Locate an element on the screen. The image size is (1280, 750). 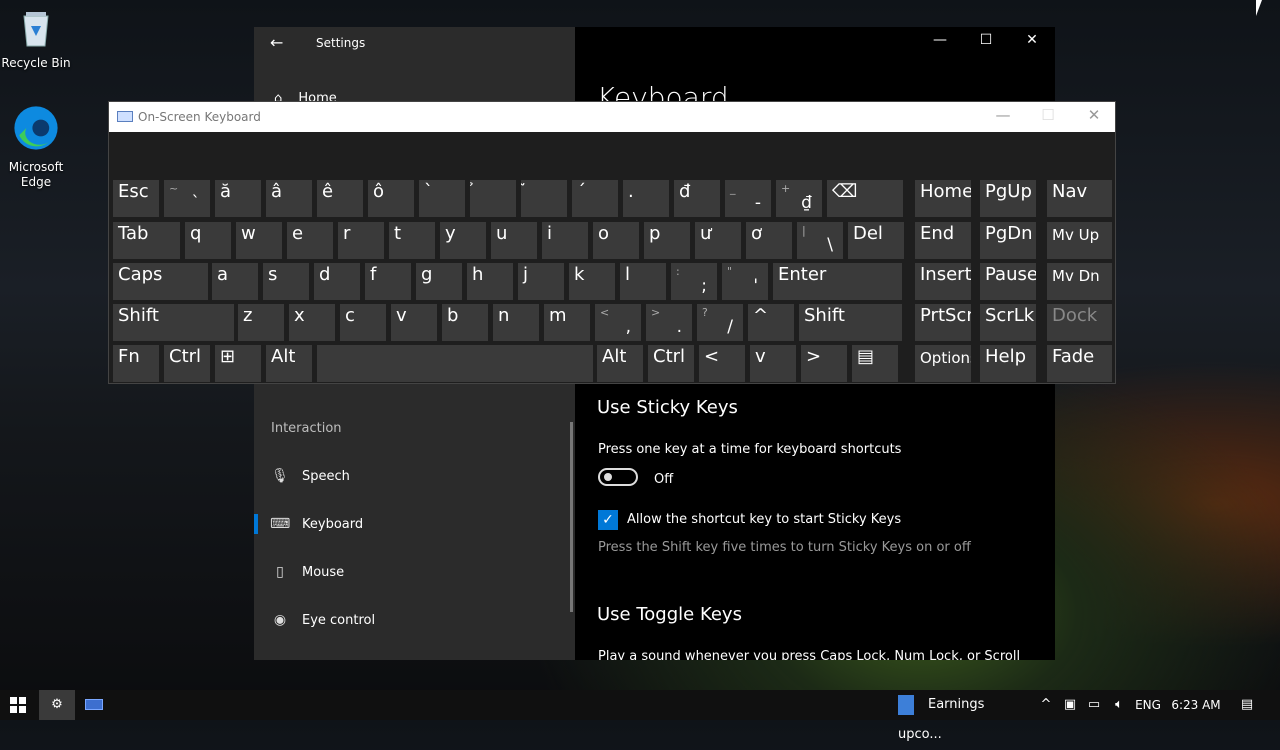
sticky-keys-toggle is located at coordinates (618, 477).